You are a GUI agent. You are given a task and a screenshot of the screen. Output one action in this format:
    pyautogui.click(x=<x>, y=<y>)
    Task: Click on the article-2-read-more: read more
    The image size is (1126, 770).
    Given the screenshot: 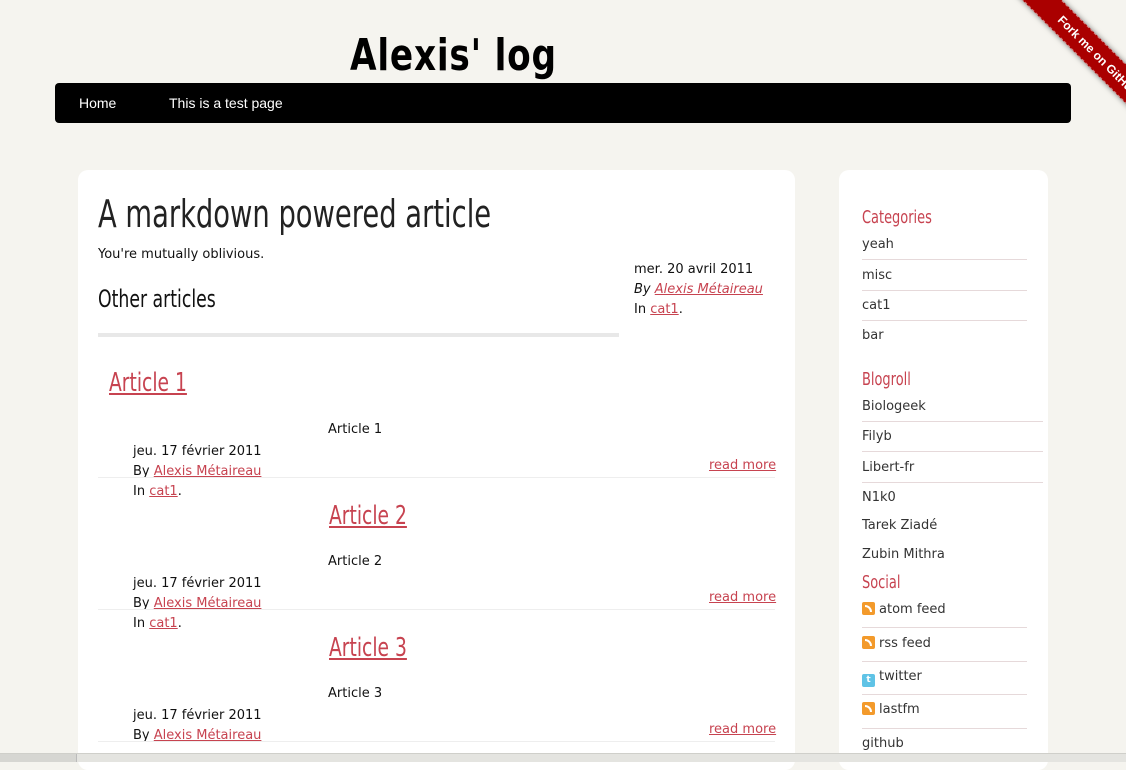 What is the action you would take?
    pyautogui.click(x=742, y=597)
    